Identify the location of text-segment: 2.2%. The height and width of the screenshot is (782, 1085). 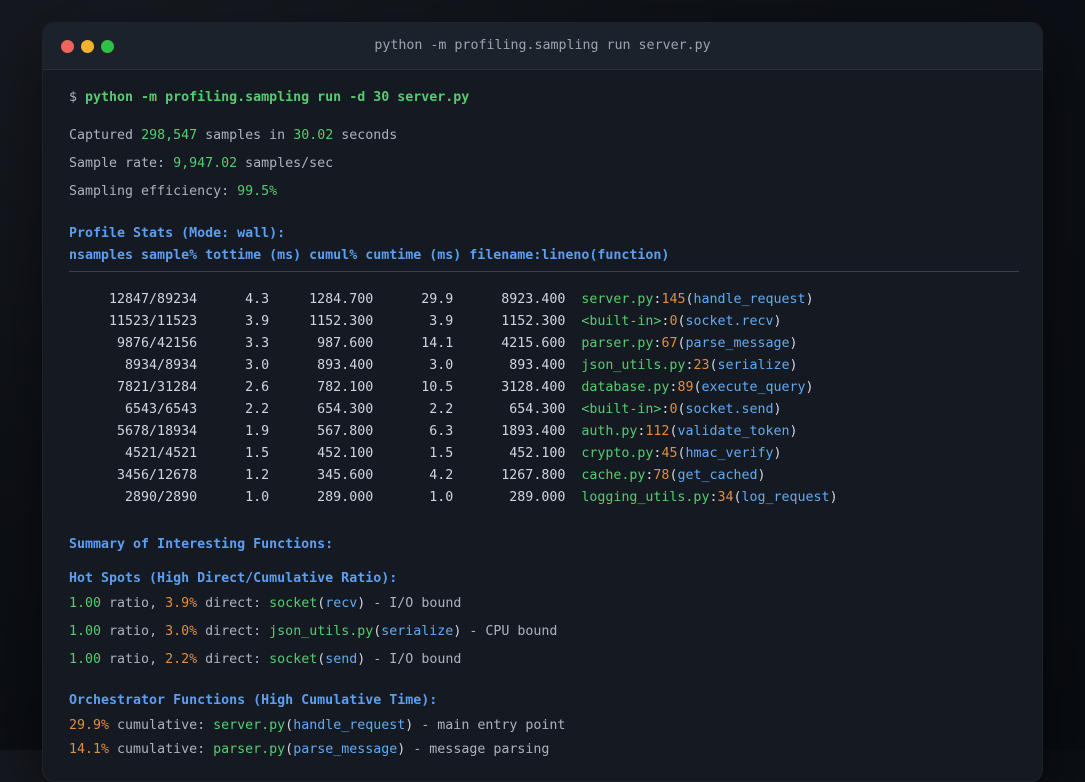
(181, 659).